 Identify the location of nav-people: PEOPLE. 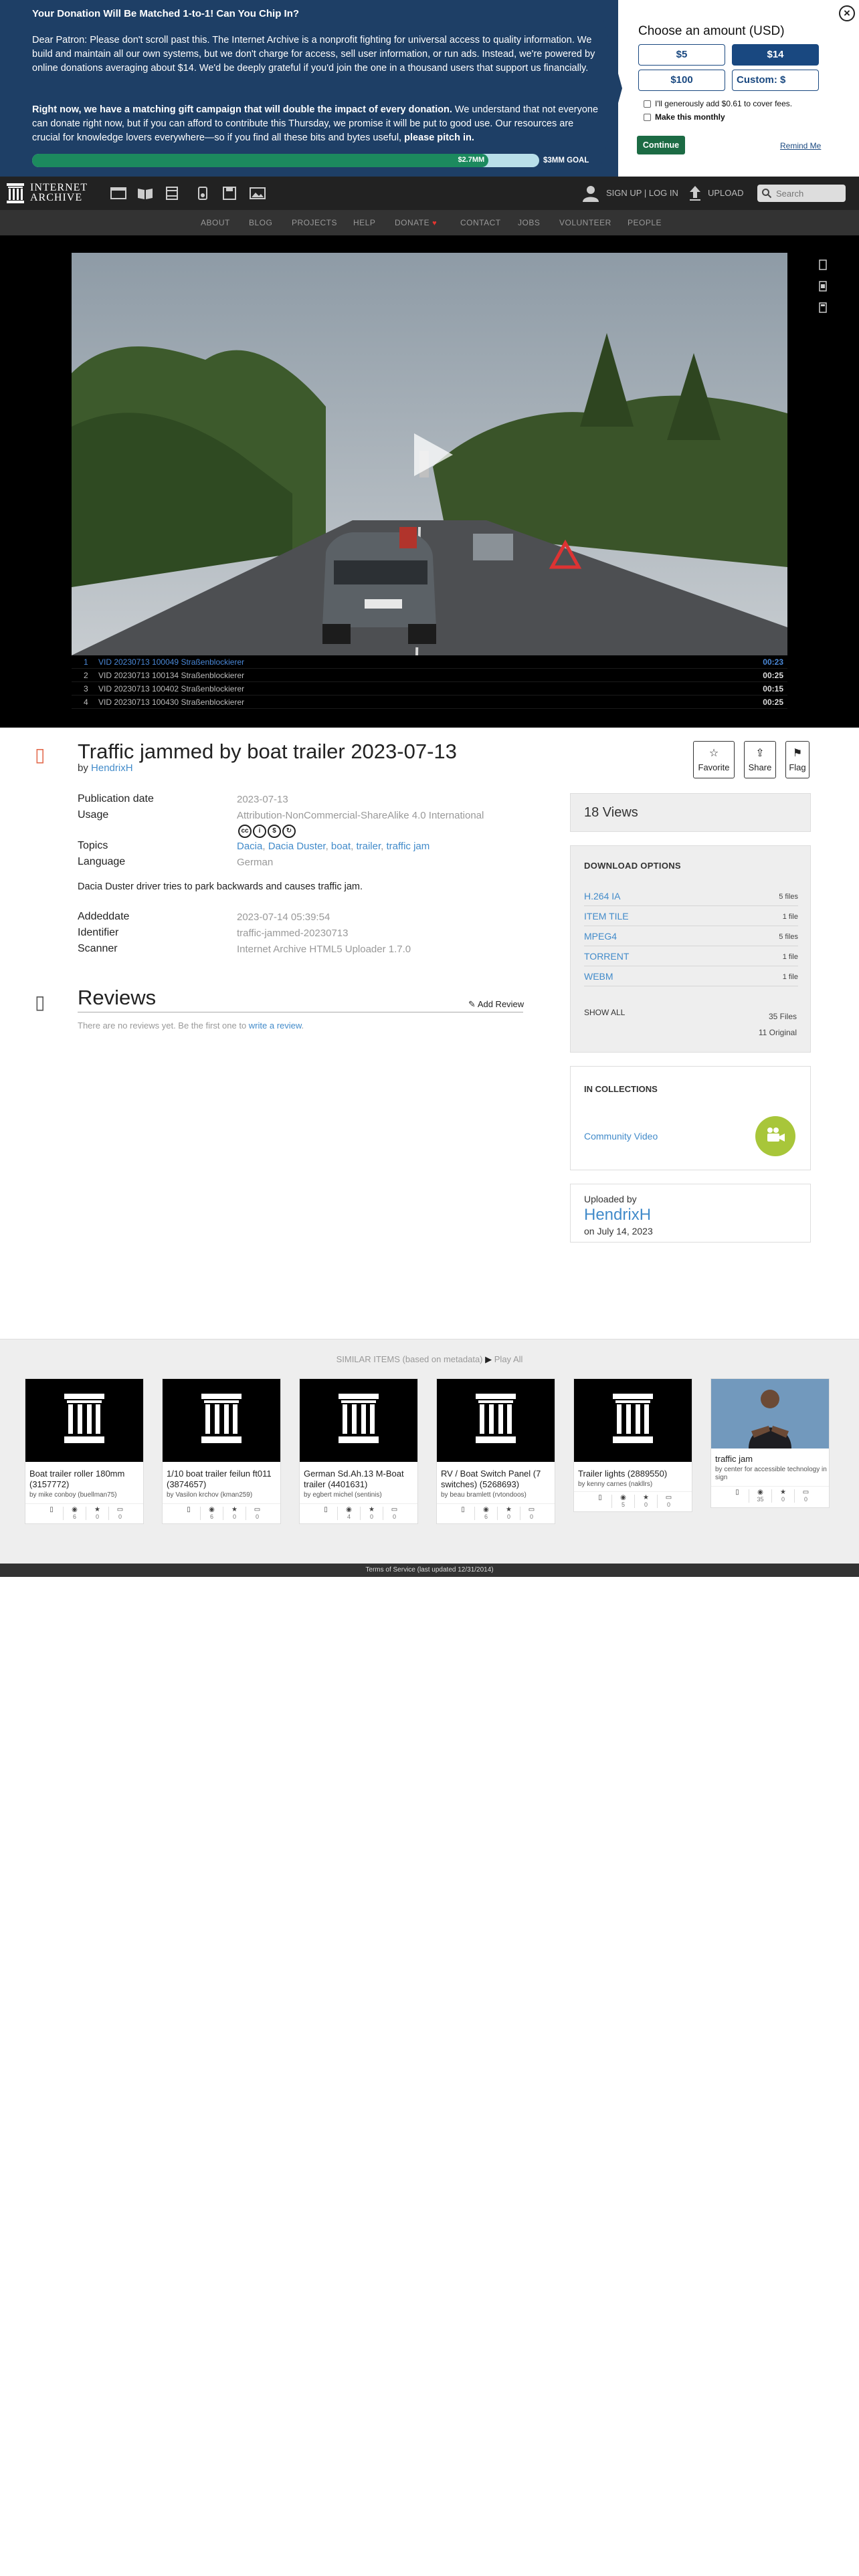
(645, 223).